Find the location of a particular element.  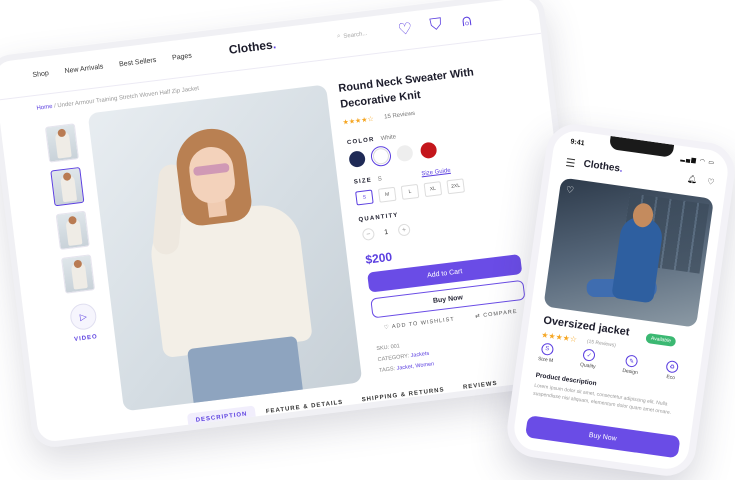

status-icons: ▂▄▆ ◠ ▭ is located at coordinates (698, 161).